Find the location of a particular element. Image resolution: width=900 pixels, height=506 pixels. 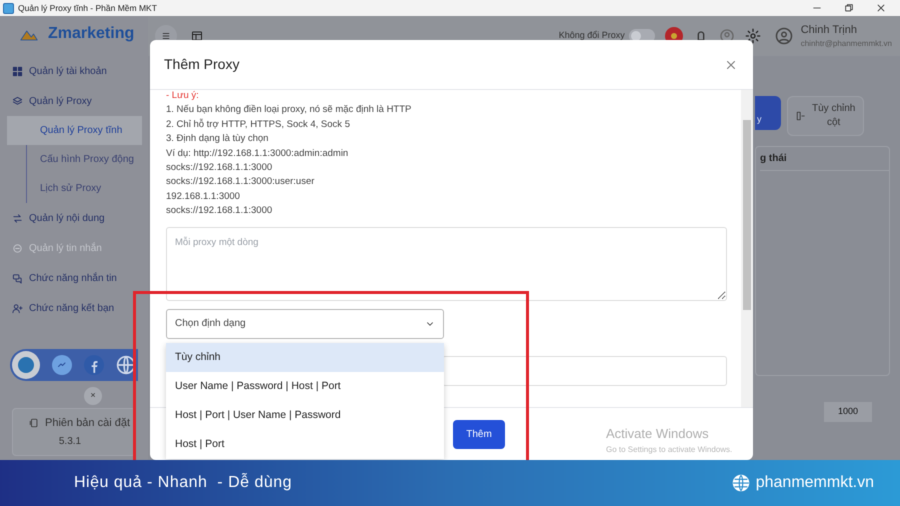

columns-icon is located at coordinates (801, 116).